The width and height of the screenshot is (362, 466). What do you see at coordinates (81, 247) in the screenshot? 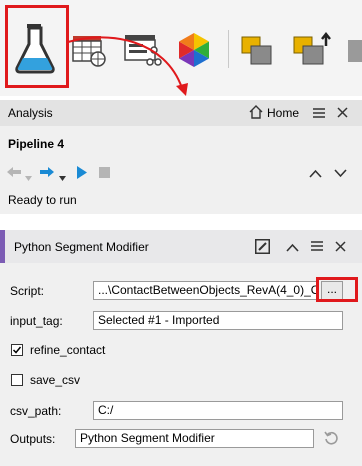
I see `modifier-title: Python Segment Modifier` at bounding box center [81, 247].